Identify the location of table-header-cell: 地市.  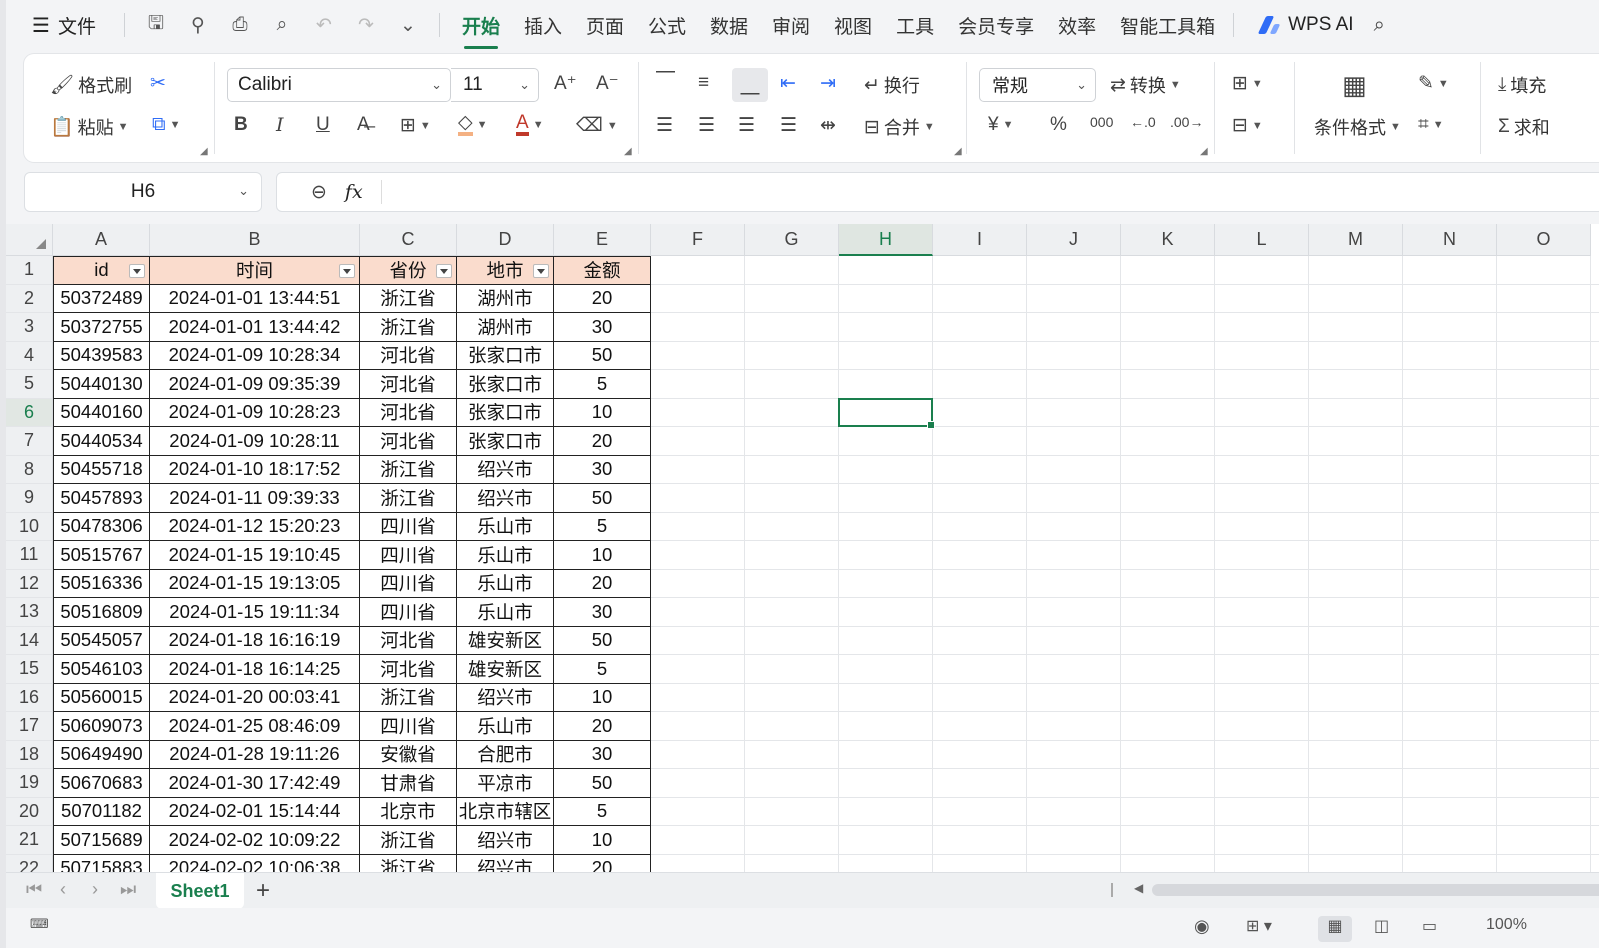
(505, 270).